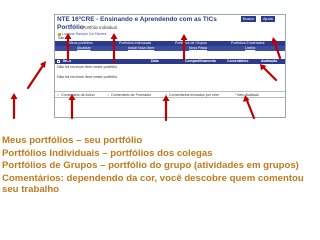  I want to click on arrow-evaluated-item, so click(250, 108).